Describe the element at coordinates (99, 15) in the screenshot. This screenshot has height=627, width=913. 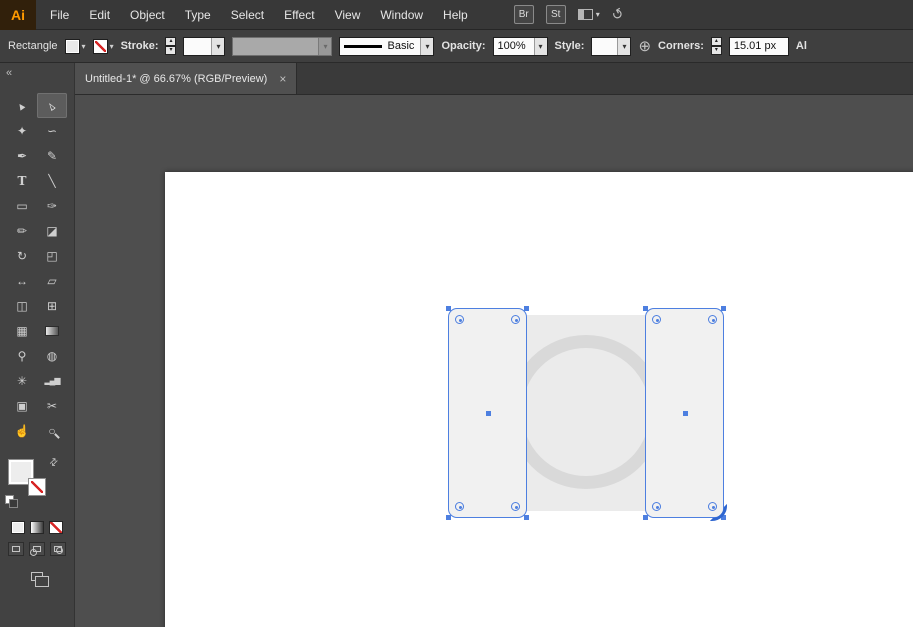
I see `menu-edit: Edit` at that location.